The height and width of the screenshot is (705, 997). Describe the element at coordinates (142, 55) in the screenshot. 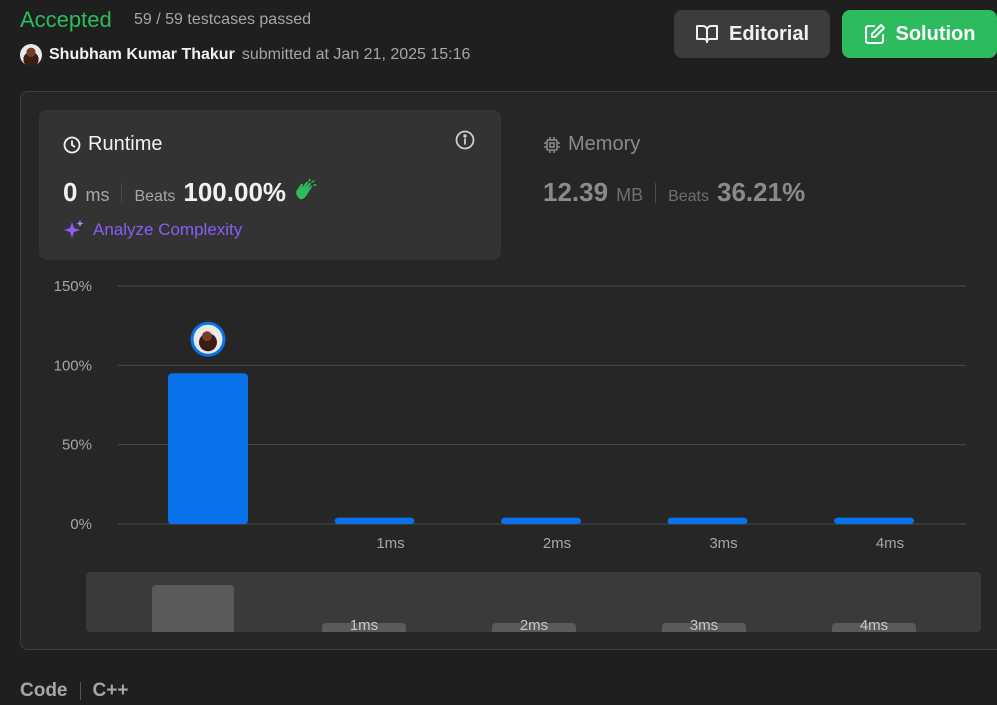

I see `author-name: Shubham Kumar Thakur` at that location.